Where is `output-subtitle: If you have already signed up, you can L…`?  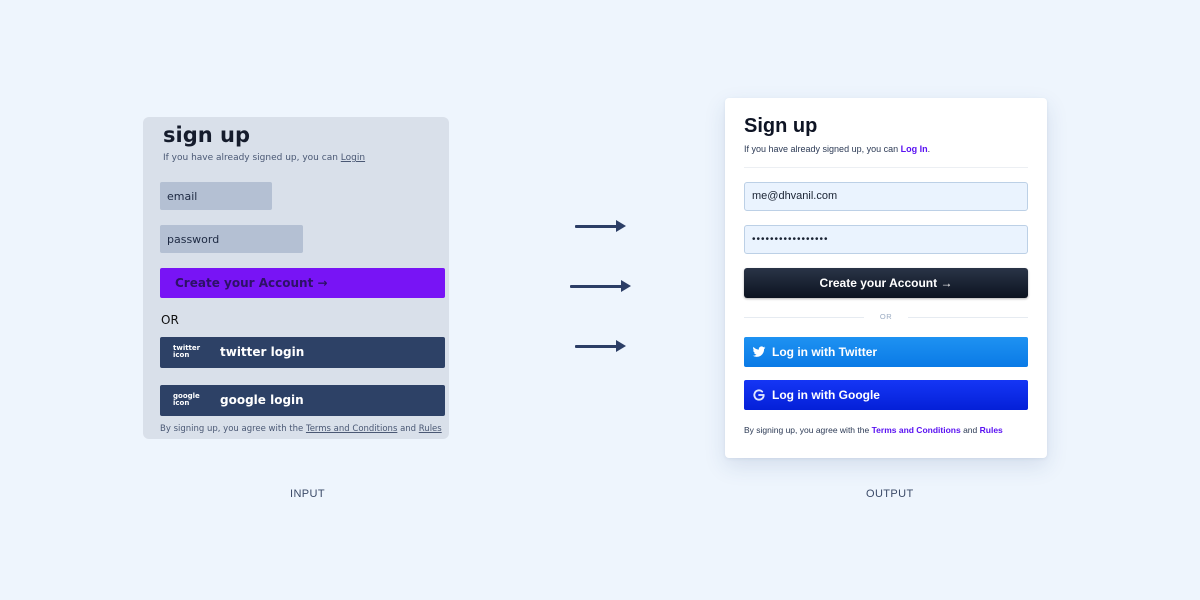 output-subtitle: If you have already signed up, you can L… is located at coordinates (837, 149).